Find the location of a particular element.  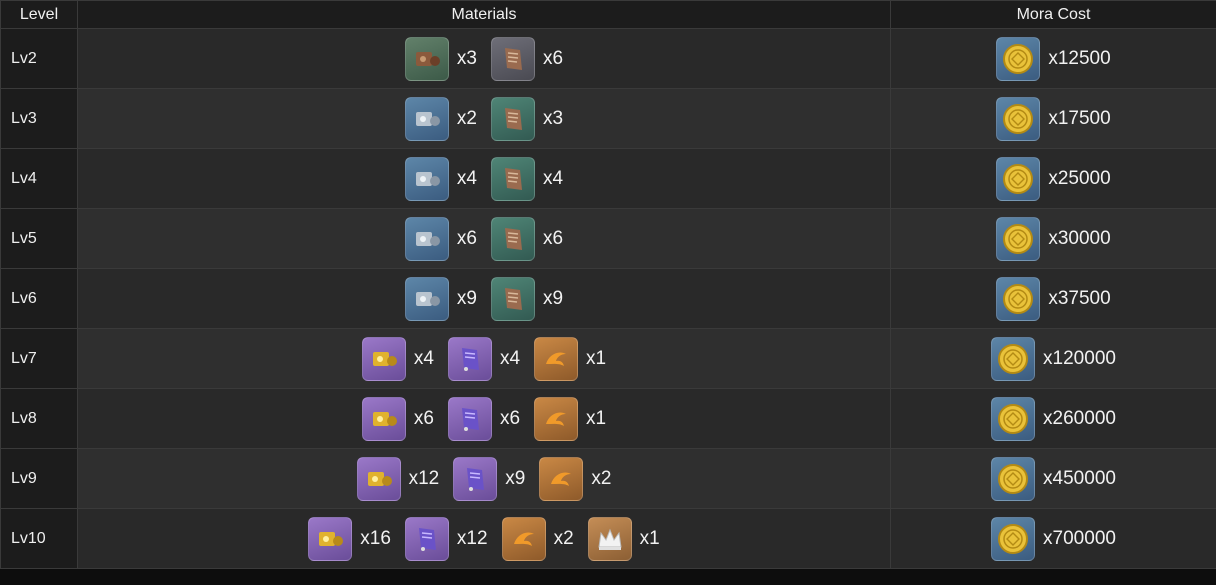

table-row: Lv3 x2 x3 x17500 is located at coordinates (608, 118).